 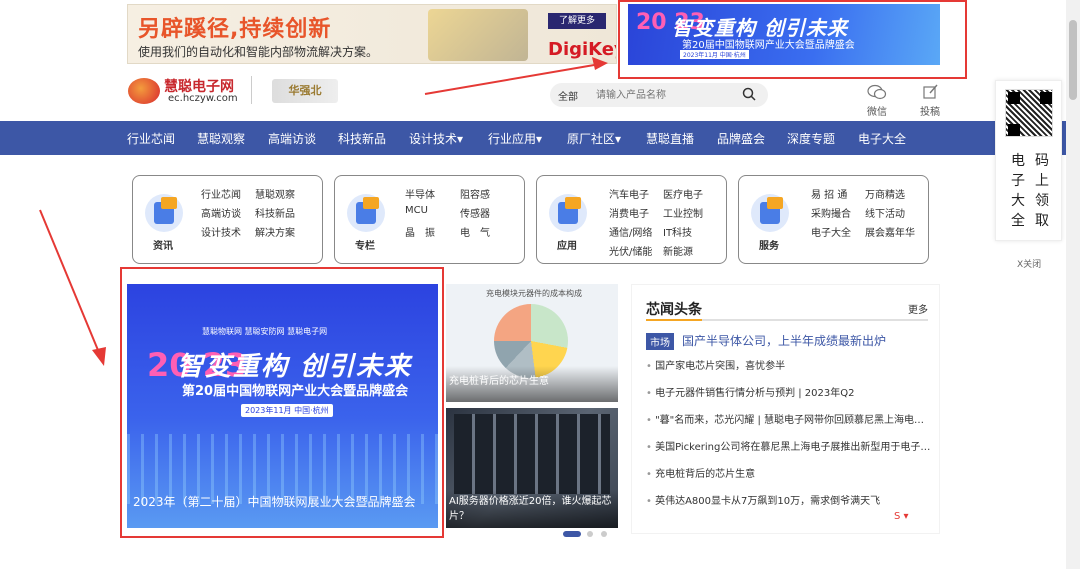 I want to click on card-link: 新能源, so click(x=678, y=250).